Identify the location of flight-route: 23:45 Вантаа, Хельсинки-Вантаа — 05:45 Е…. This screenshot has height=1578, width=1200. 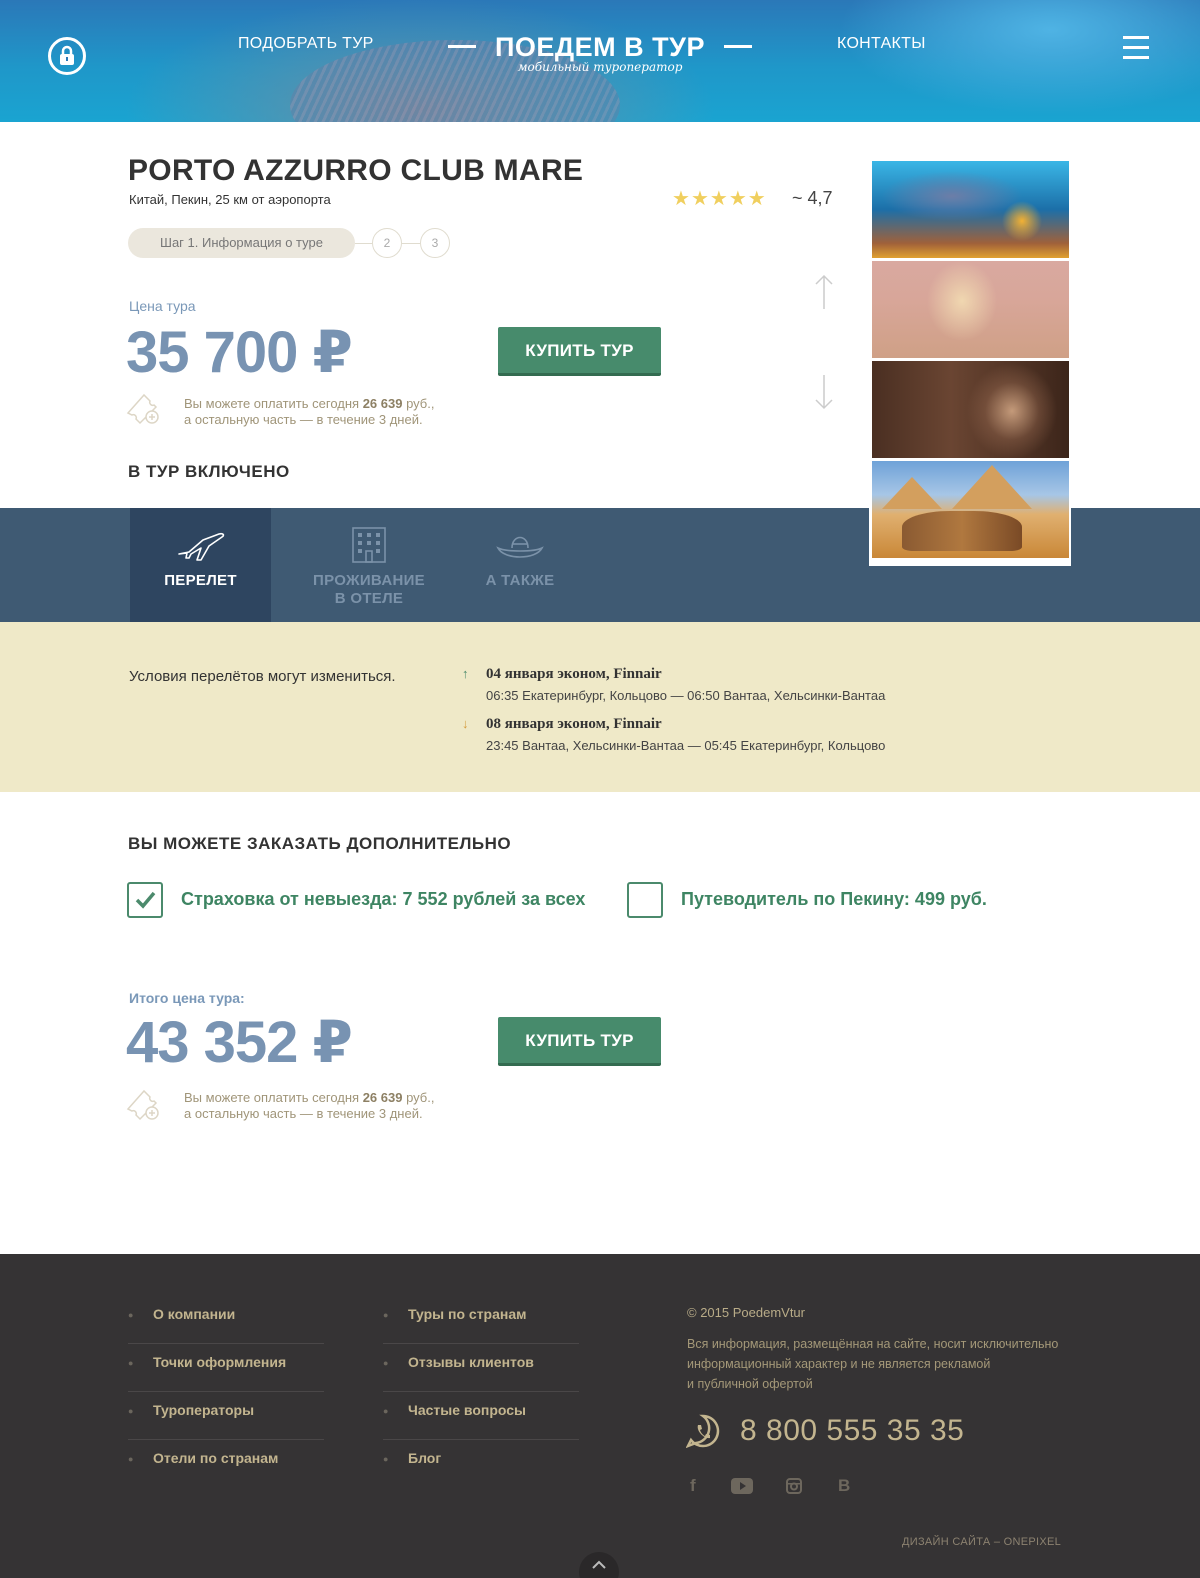
(686, 745).